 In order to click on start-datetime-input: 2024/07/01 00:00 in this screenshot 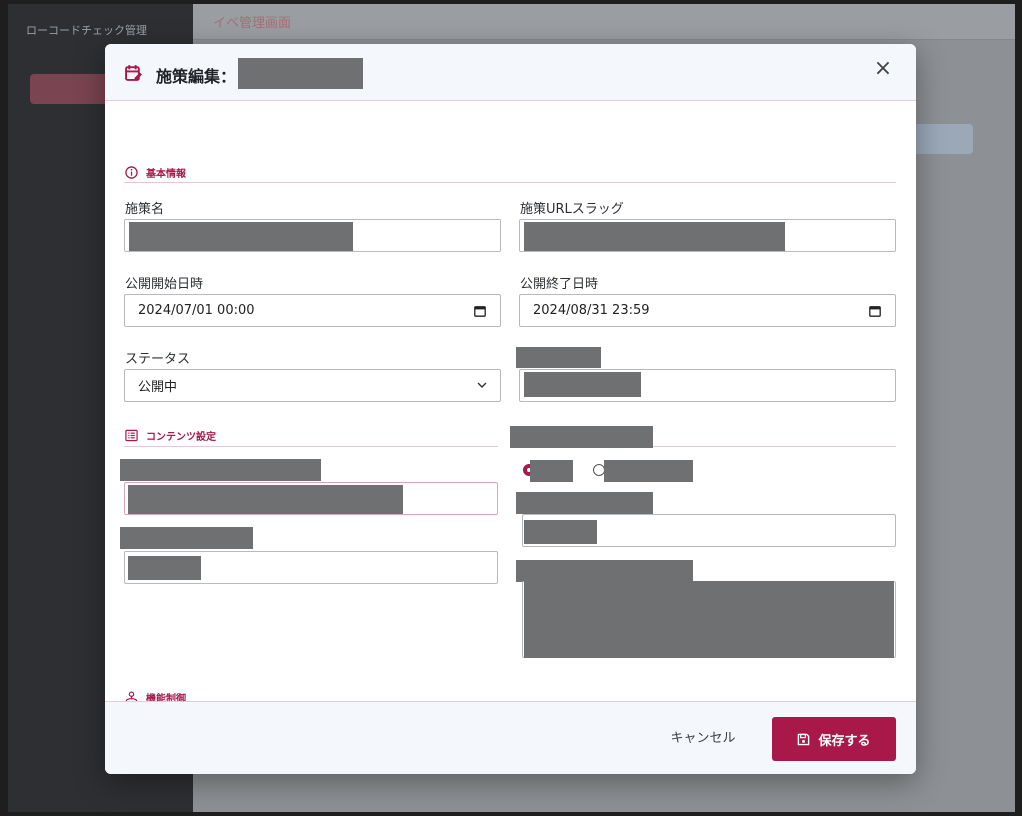, I will do `click(312, 310)`.